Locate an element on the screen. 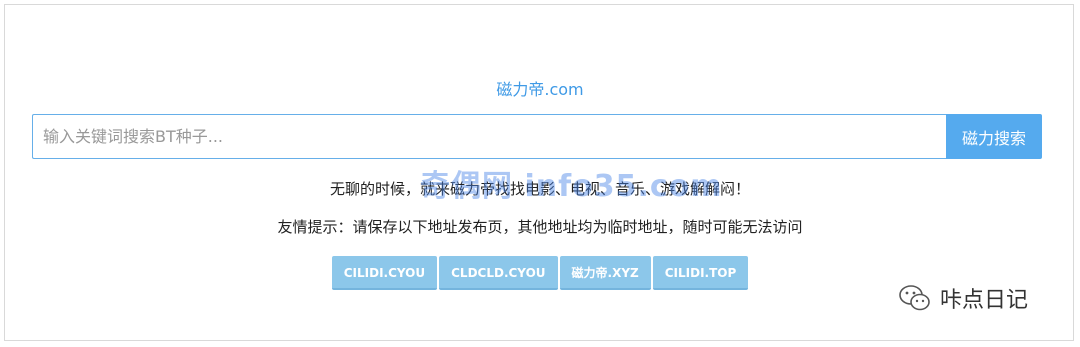  wechat-account-name: 咔点日记 is located at coordinates (984, 300).